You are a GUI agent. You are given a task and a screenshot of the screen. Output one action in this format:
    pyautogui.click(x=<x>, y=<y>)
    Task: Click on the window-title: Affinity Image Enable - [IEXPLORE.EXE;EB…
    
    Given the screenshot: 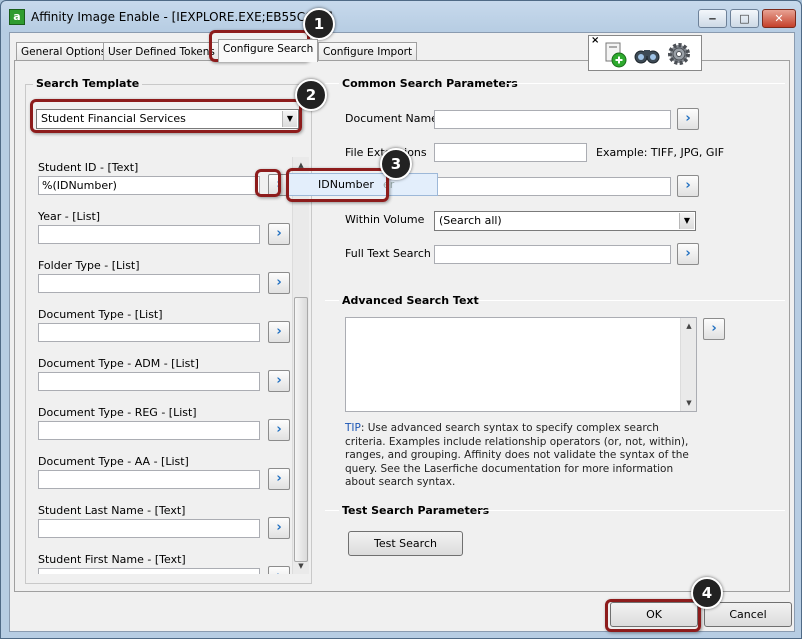 What is the action you would take?
    pyautogui.click(x=182, y=17)
    